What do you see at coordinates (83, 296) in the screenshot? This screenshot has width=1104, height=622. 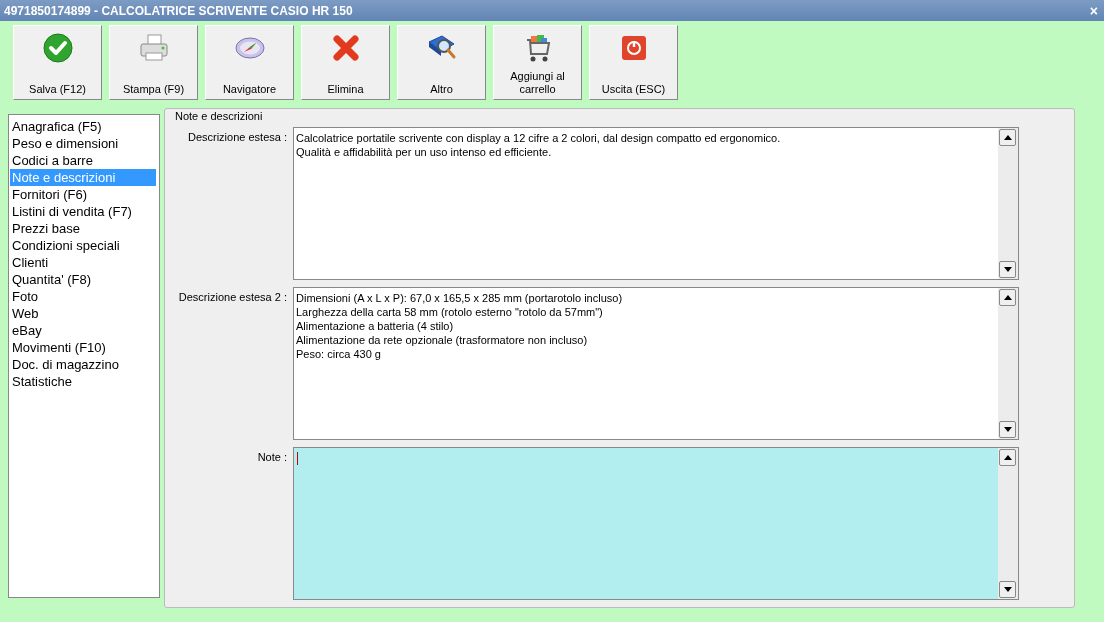 I see `sidebar-item: Foto` at bounding box center [83, 296].